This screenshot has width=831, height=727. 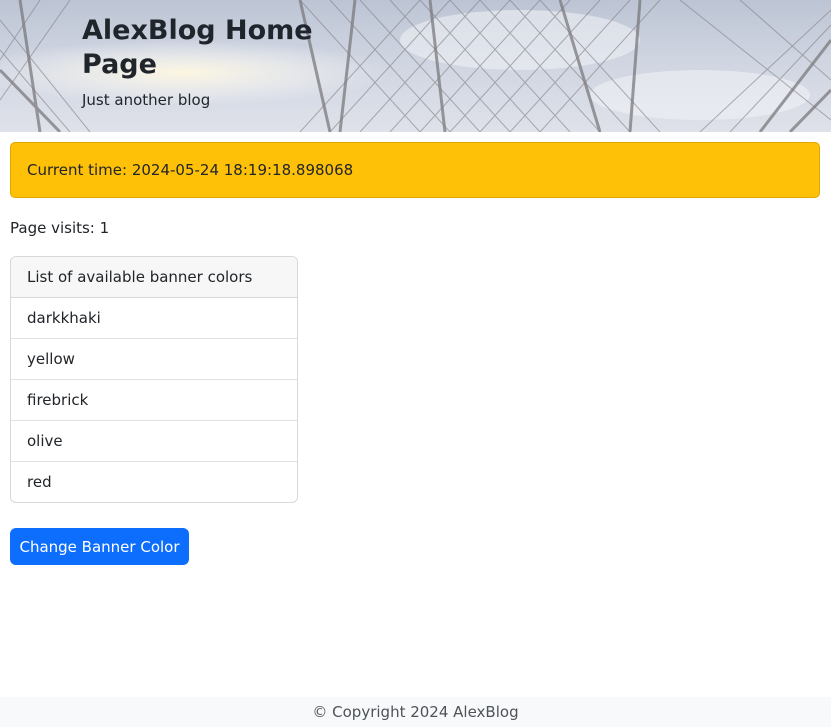 What do you see at coordinates (154, 441) in the screenshot?
I see `list-item: olive` at bounding box center [154, 441].